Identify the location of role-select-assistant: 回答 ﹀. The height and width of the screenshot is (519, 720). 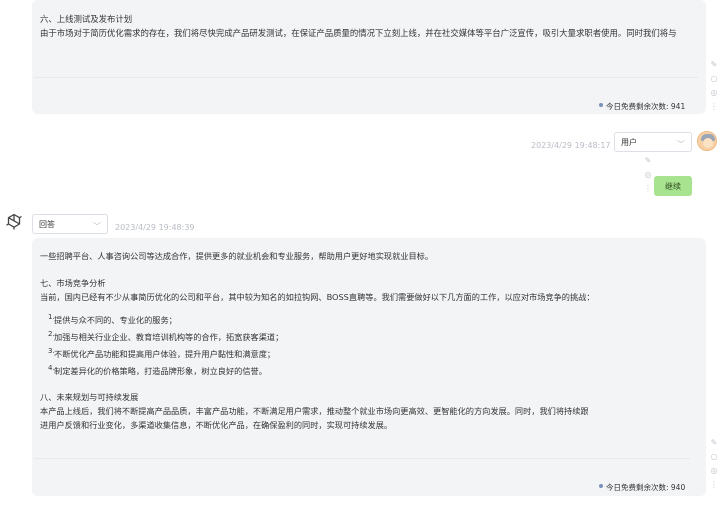
(70, 224).